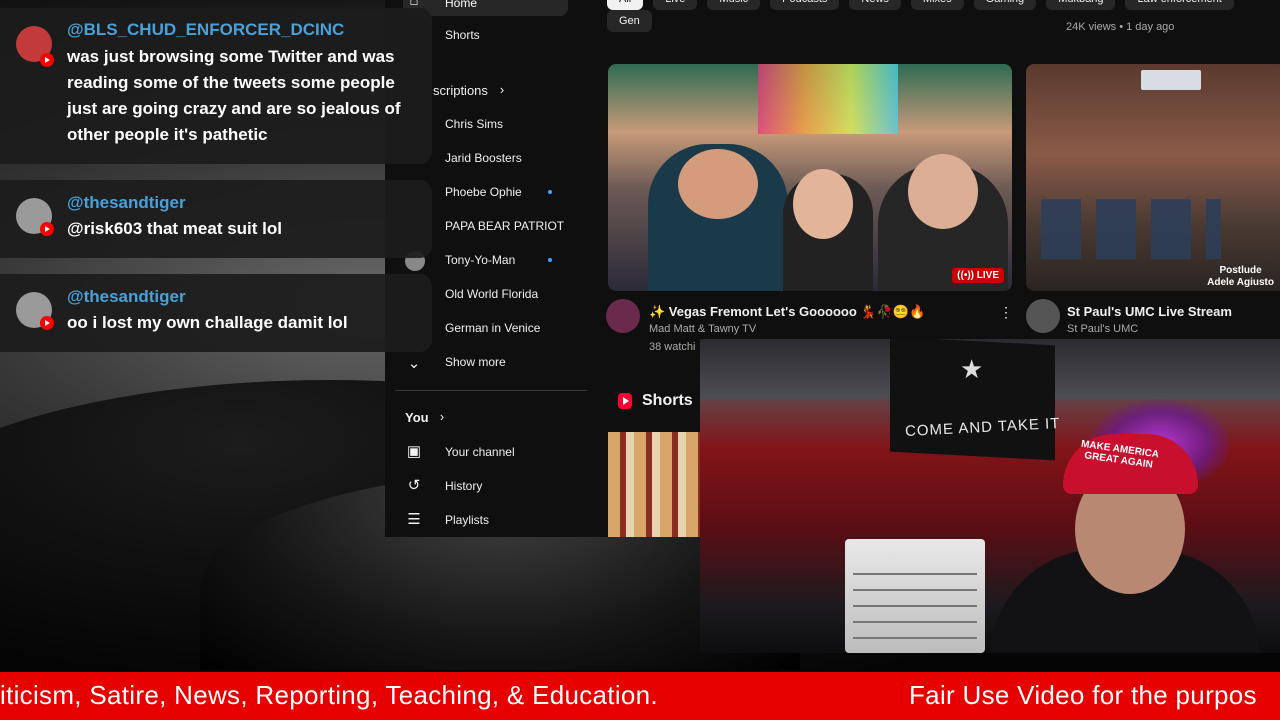  I want to click on sidebar-divider, so click(491, 390).